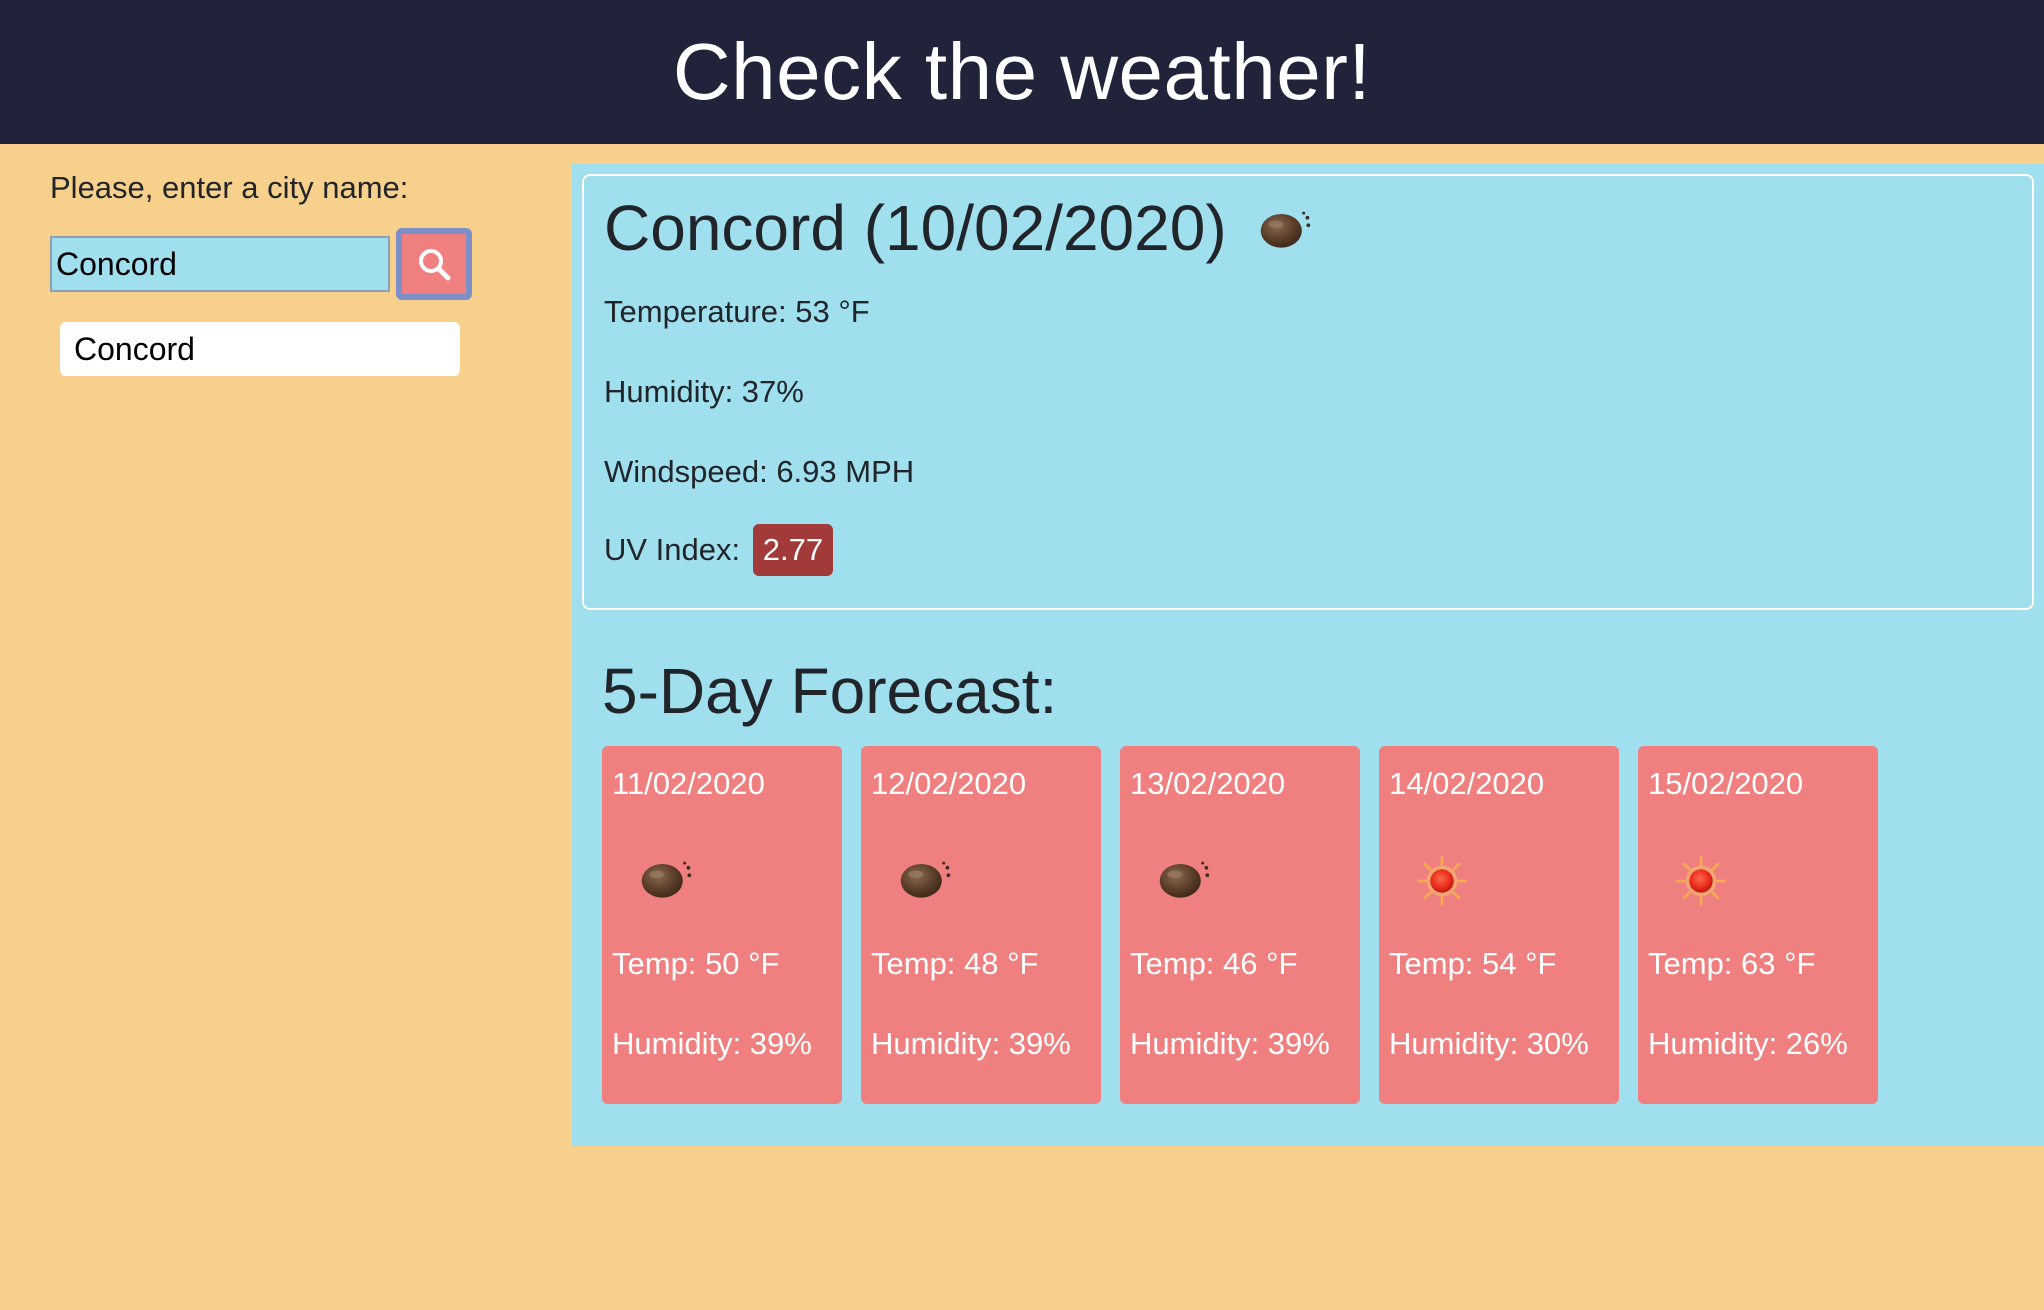 Image resolution: width=2044 pixels, height=1310 pixels. What do you see at coordinates (793, 550) in the screenshot?
I see `uv-badge: 2.77` at bounding box center [793, 550].